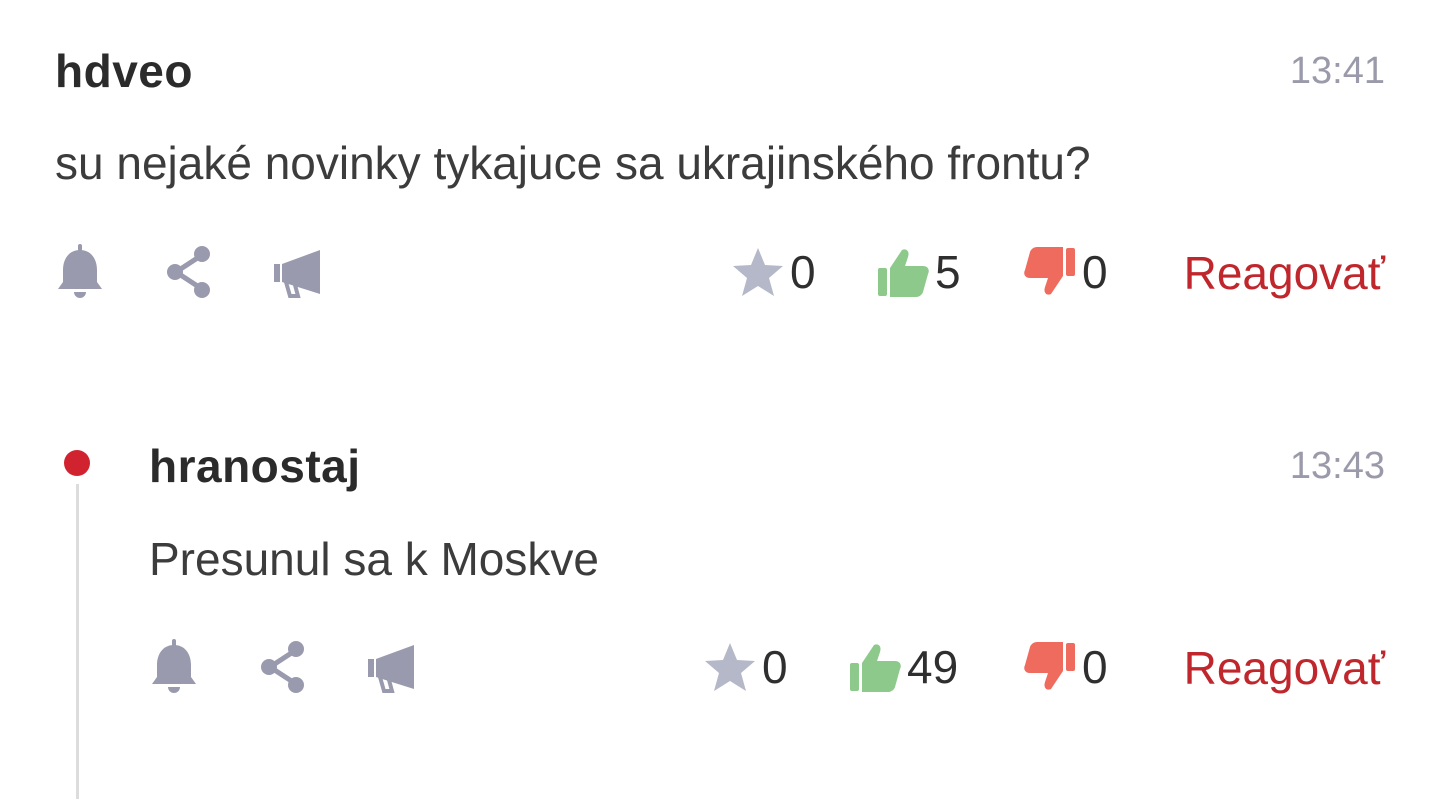 The image size is (1433, 799). Describe the element at coordinates (933, 667) in the screenshot. I see `like-count: 49` at that location.